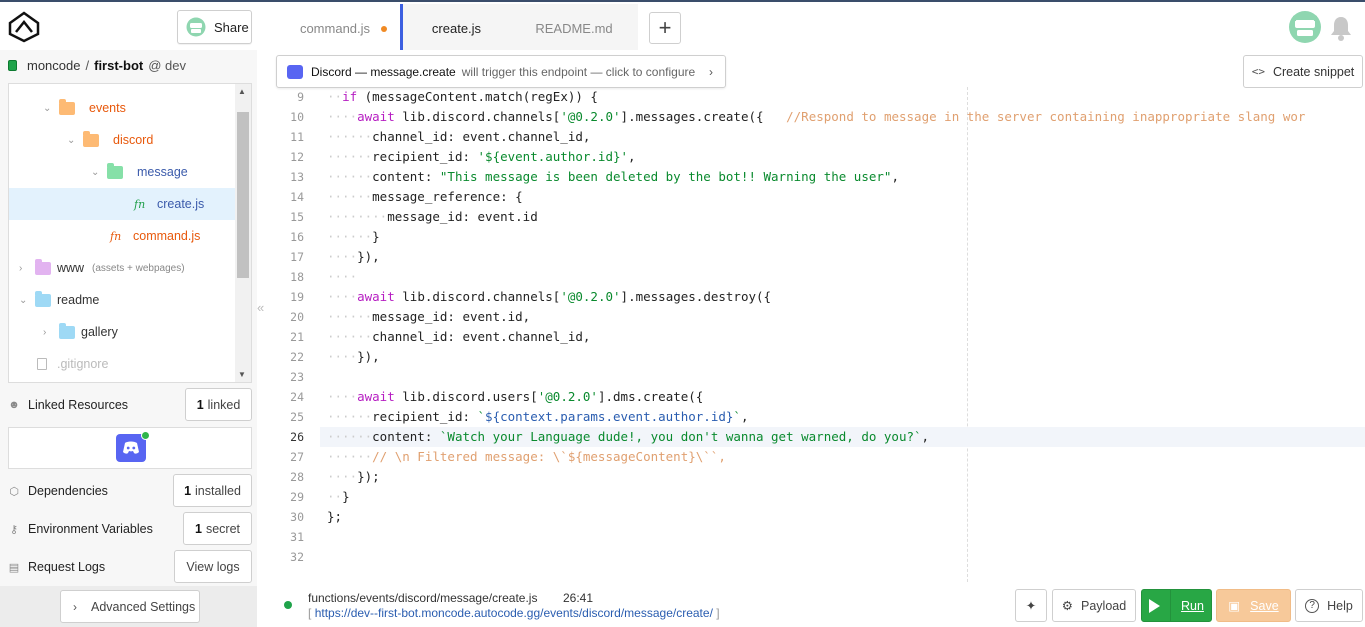  Describe the element at coordinates (130, 529) in the screenshot. I see `environment-variables-row: ⚷ Environment Variables 1 secret` at that location.